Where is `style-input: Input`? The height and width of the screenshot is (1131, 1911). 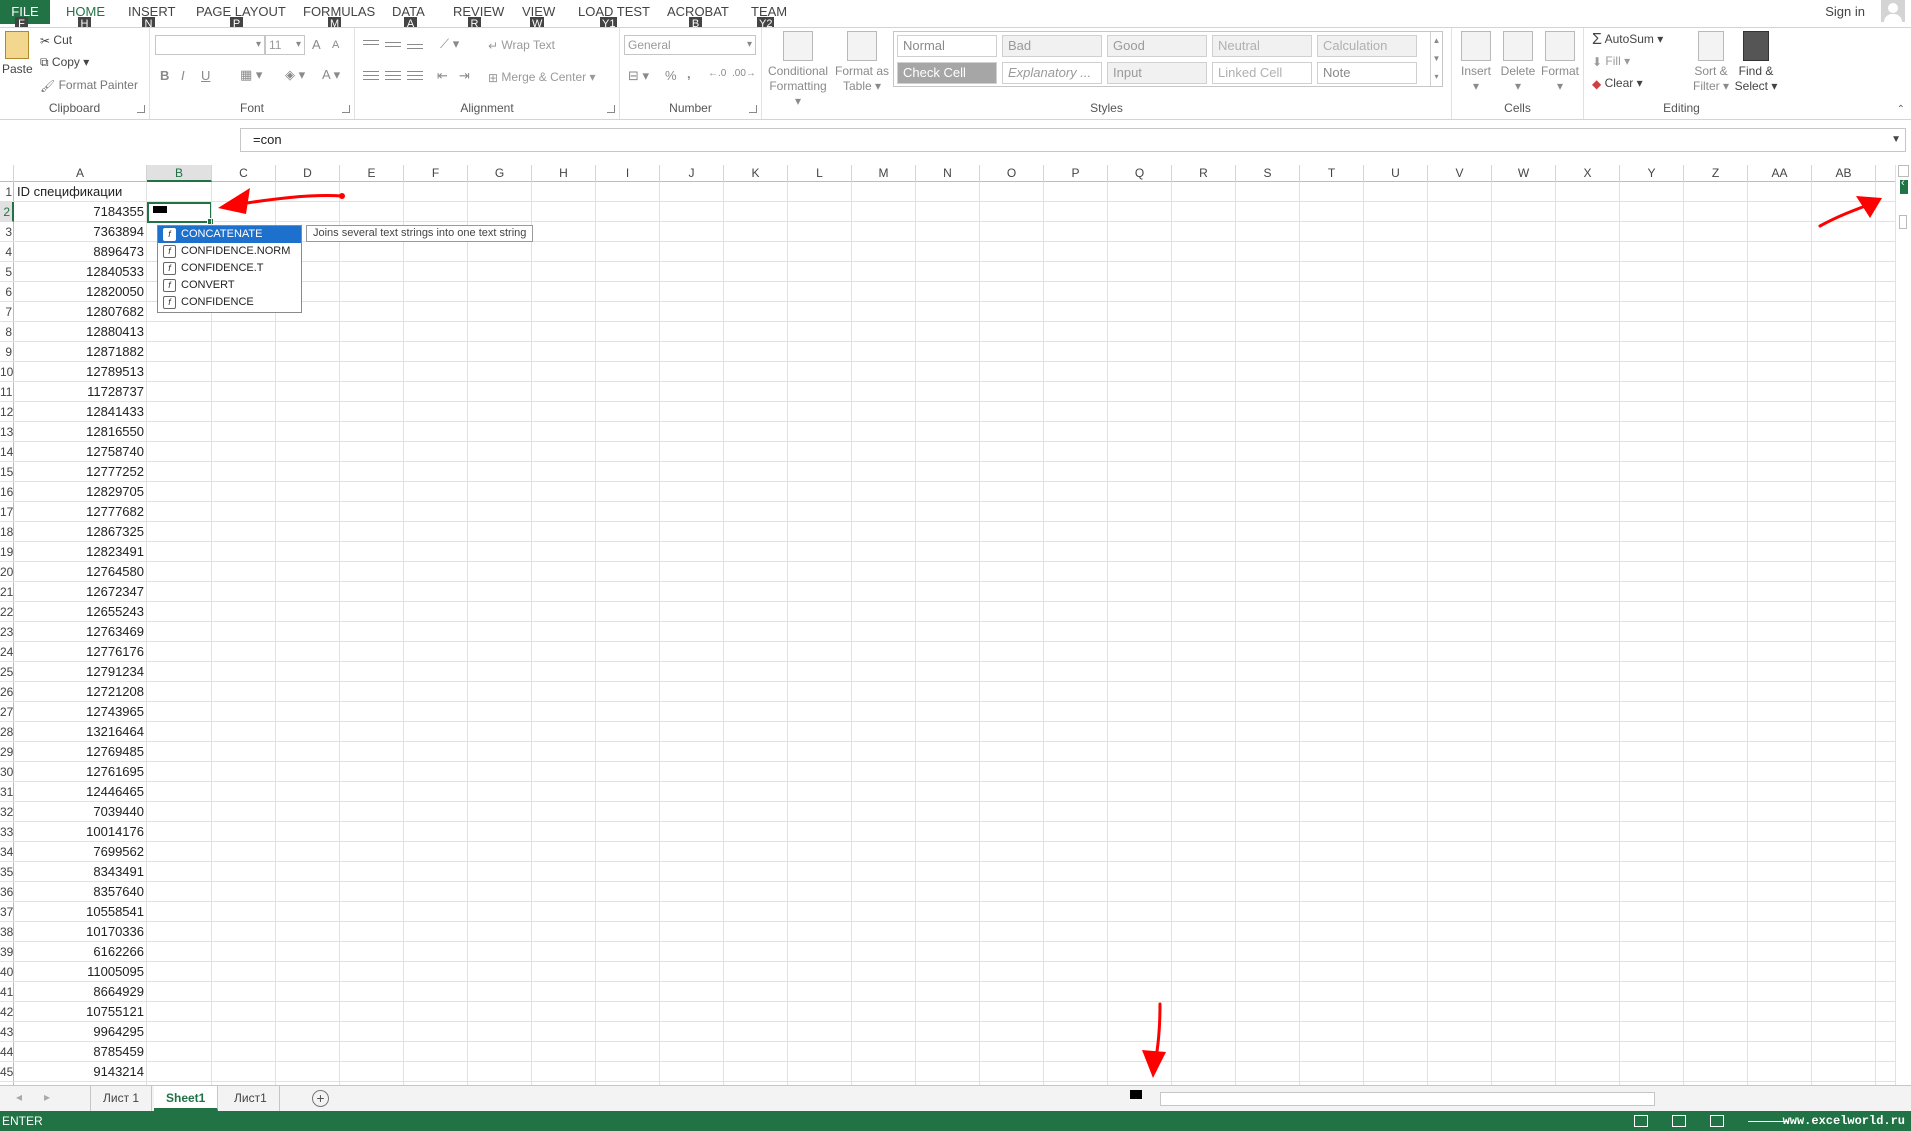 style-input: Input is located at coordinates (1157, 73).